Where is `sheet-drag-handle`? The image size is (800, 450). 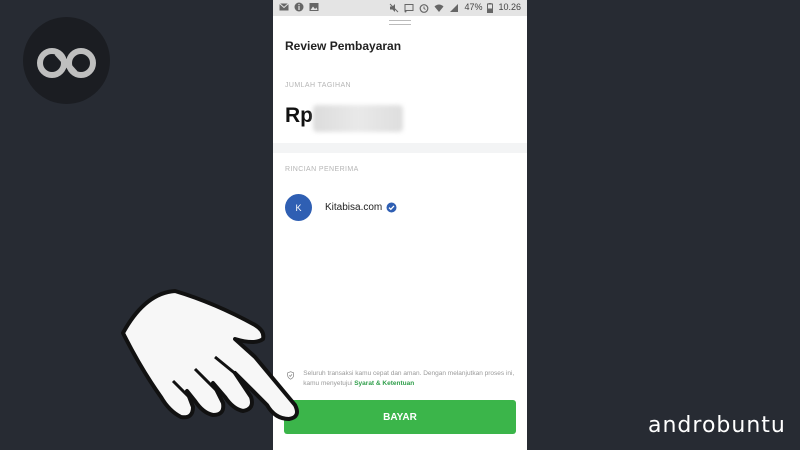
sheet-drag-handle is located at coordinates (400, 22).